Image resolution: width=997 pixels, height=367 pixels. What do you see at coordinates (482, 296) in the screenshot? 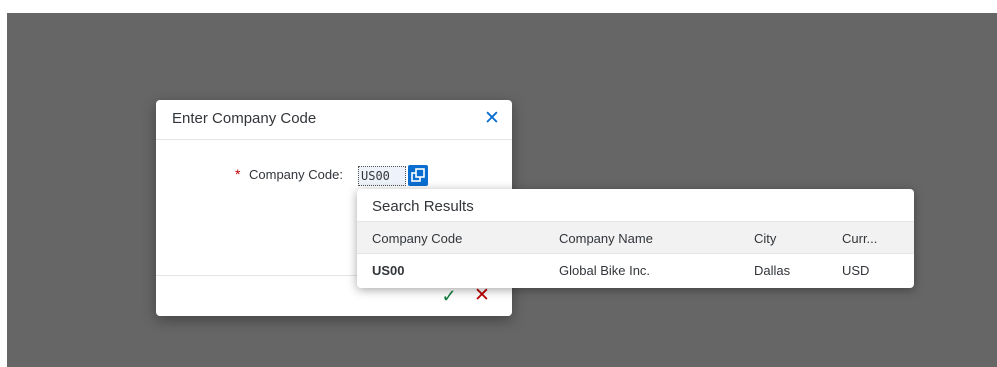
I see `cancel-x-icon: ✕` at bounding box center [482, 296].